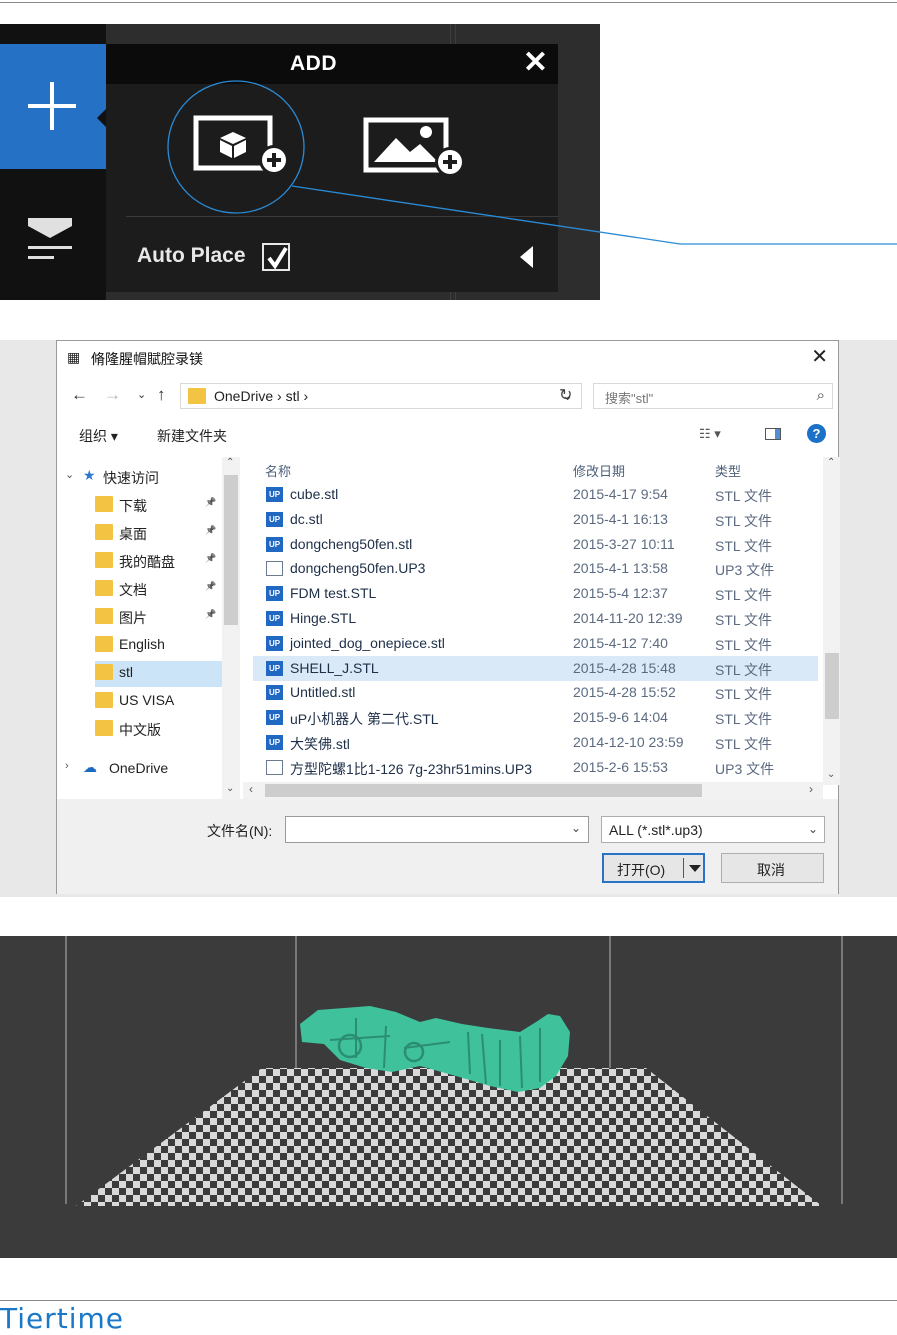 This screenshot has width=897, height=1335. What do you see at coordinates (535, 668) in the screenshot?
I see `file-row: UP SHELL_J.STL 2015-4-28 15:48 STL 文件` at bounding box center [535, 668].